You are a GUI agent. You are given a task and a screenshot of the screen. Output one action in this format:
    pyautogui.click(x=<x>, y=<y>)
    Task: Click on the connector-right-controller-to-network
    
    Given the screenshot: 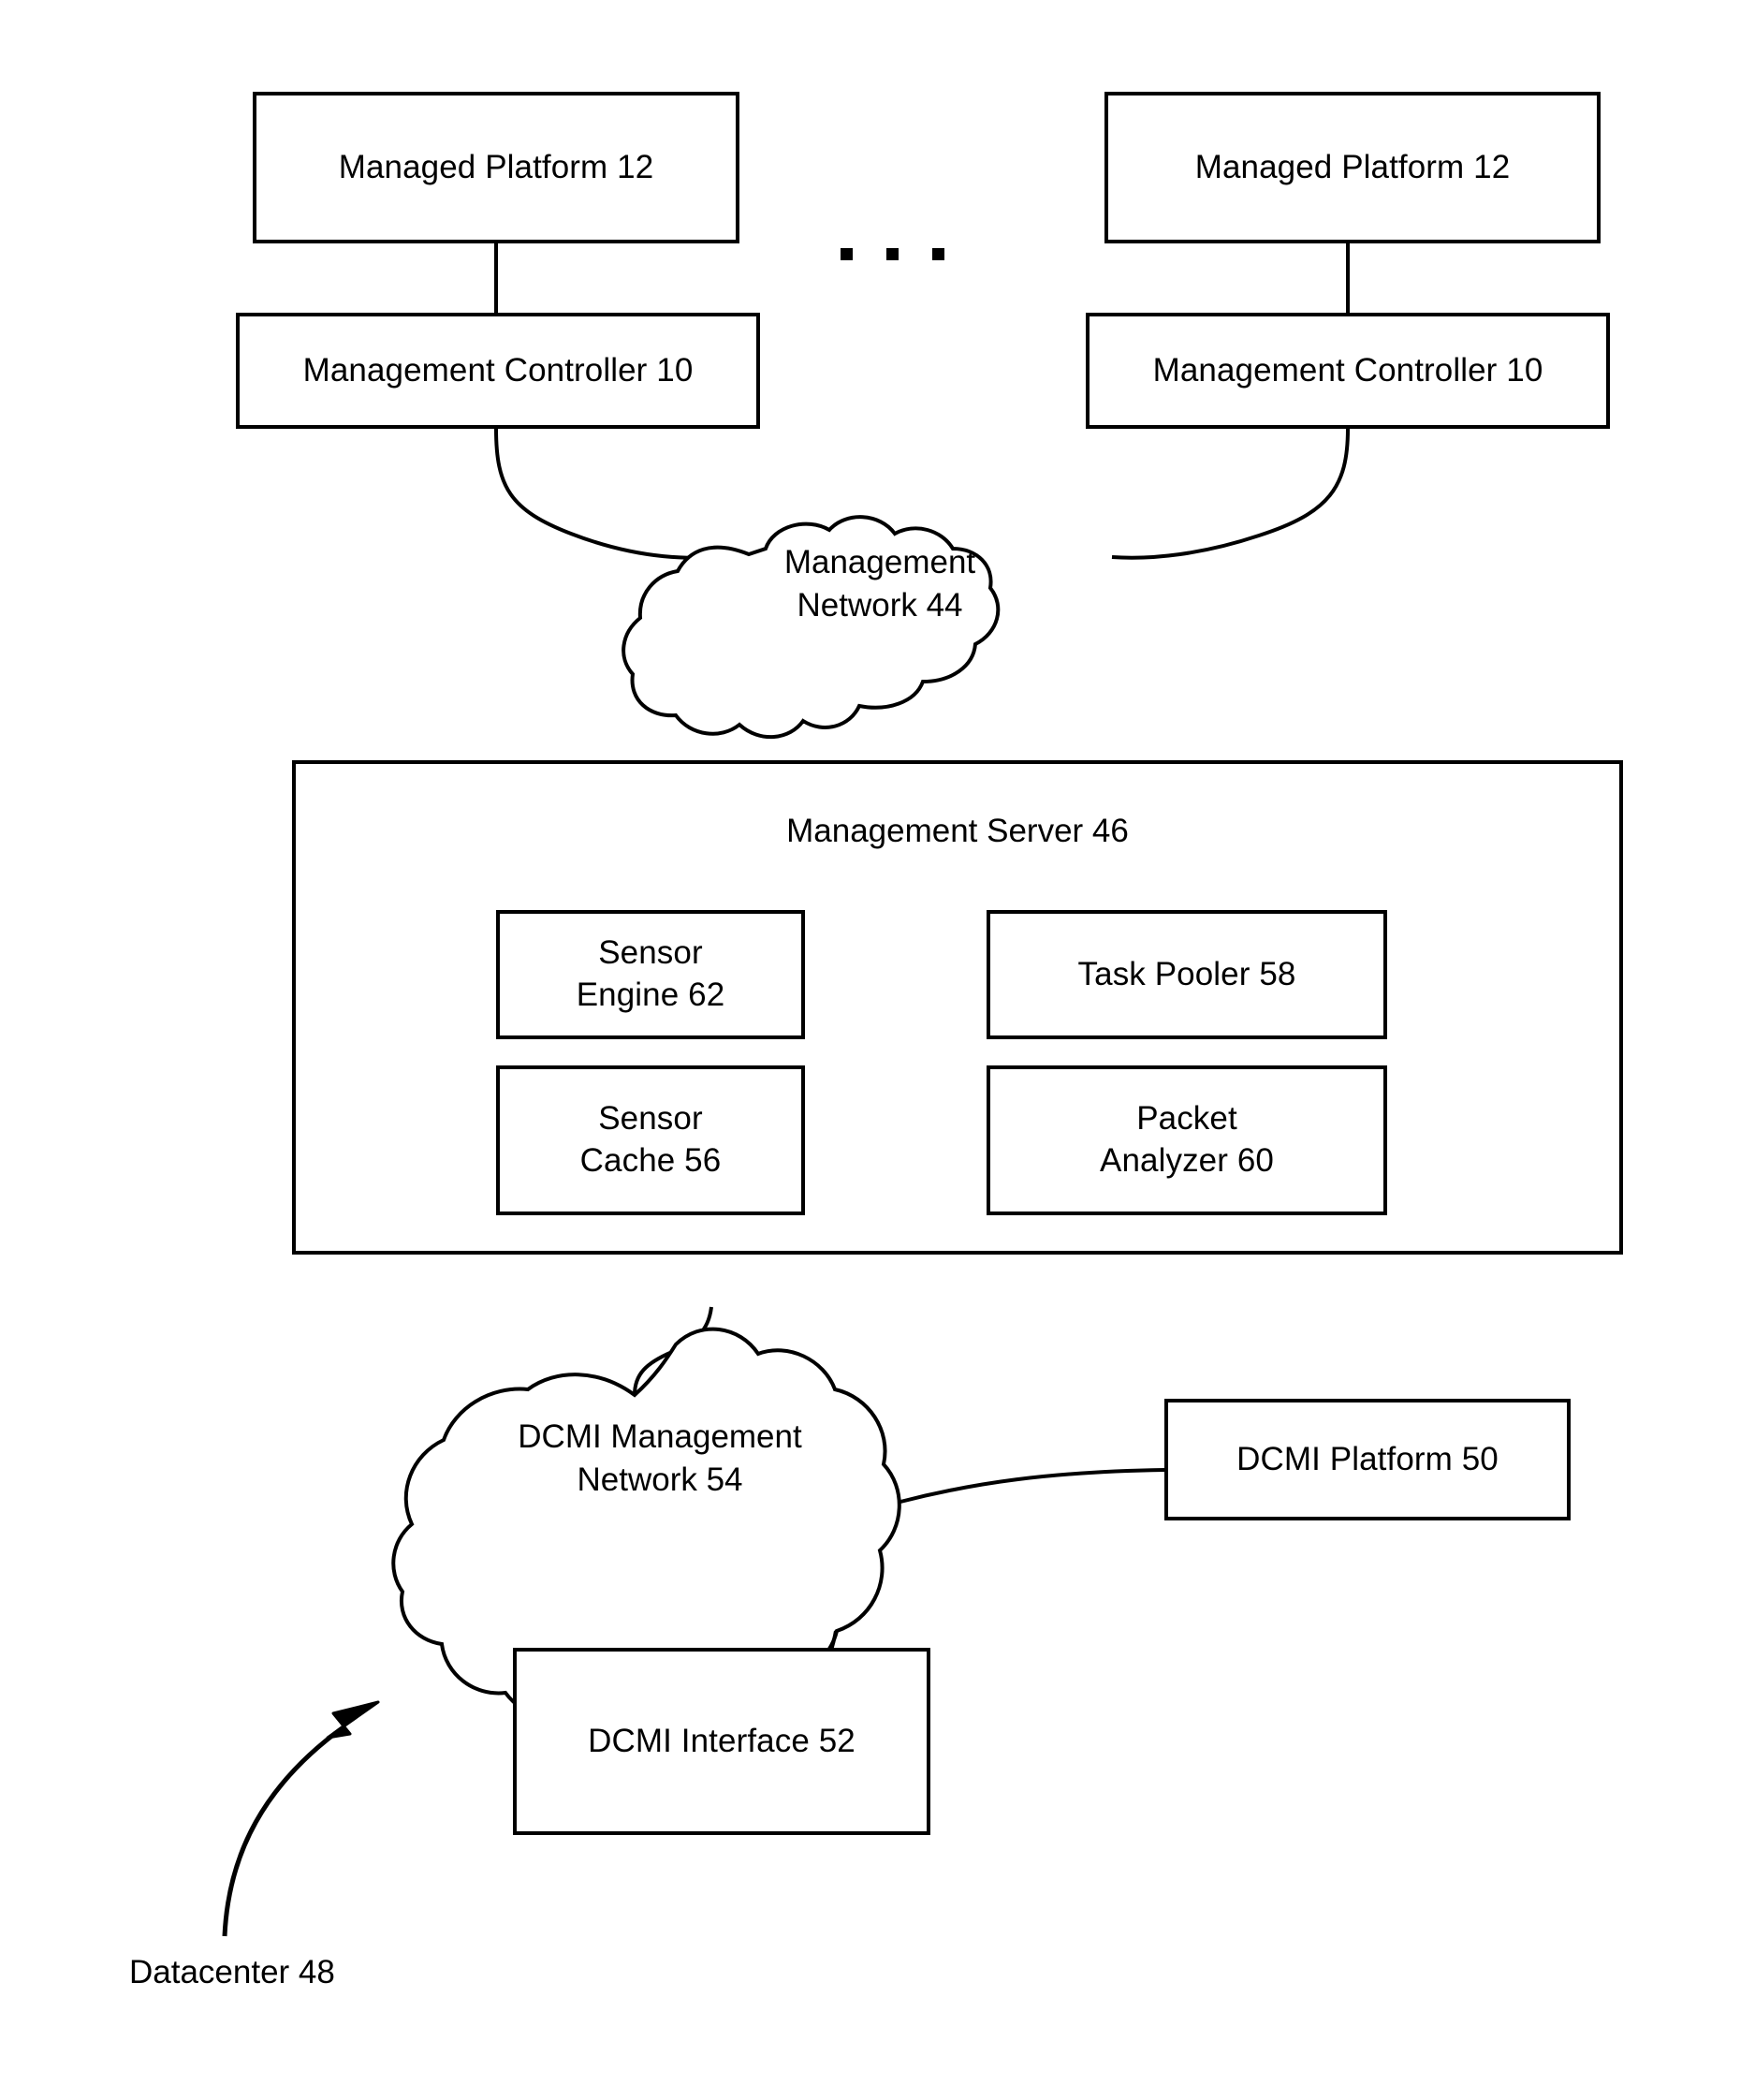 What is the action you would take?
    pyautogui.click(x=1231, y=494)
    